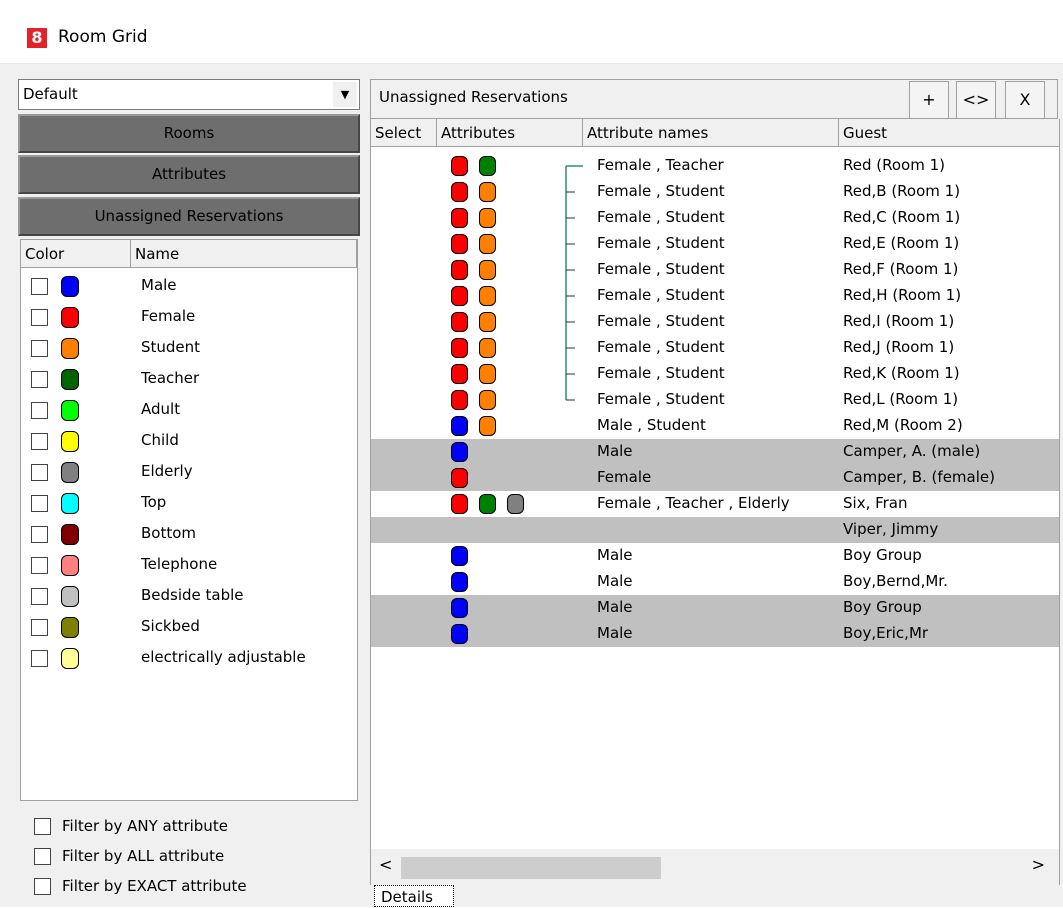 This screenshot has height=908, width=1063. I want to click on reservation-row: Female , Teacher Red (Room 1), so click(715, 166).